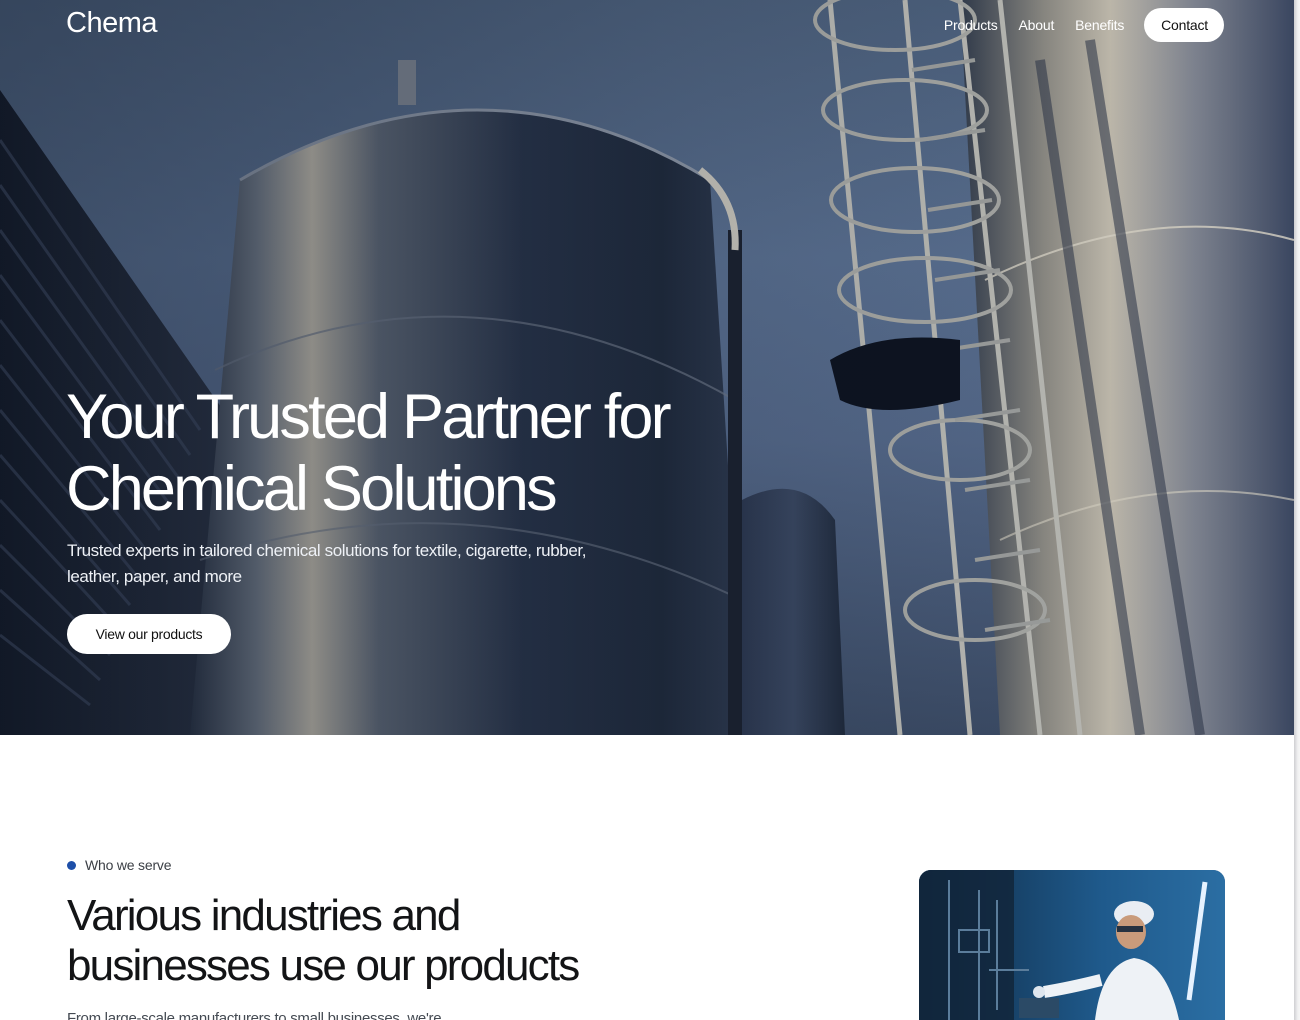 The height and width of the screenshot is (1020, 1300). Describe the element at coordinates (1184, 25) in the screenshot. I see `contact-button: Contact` at that location.